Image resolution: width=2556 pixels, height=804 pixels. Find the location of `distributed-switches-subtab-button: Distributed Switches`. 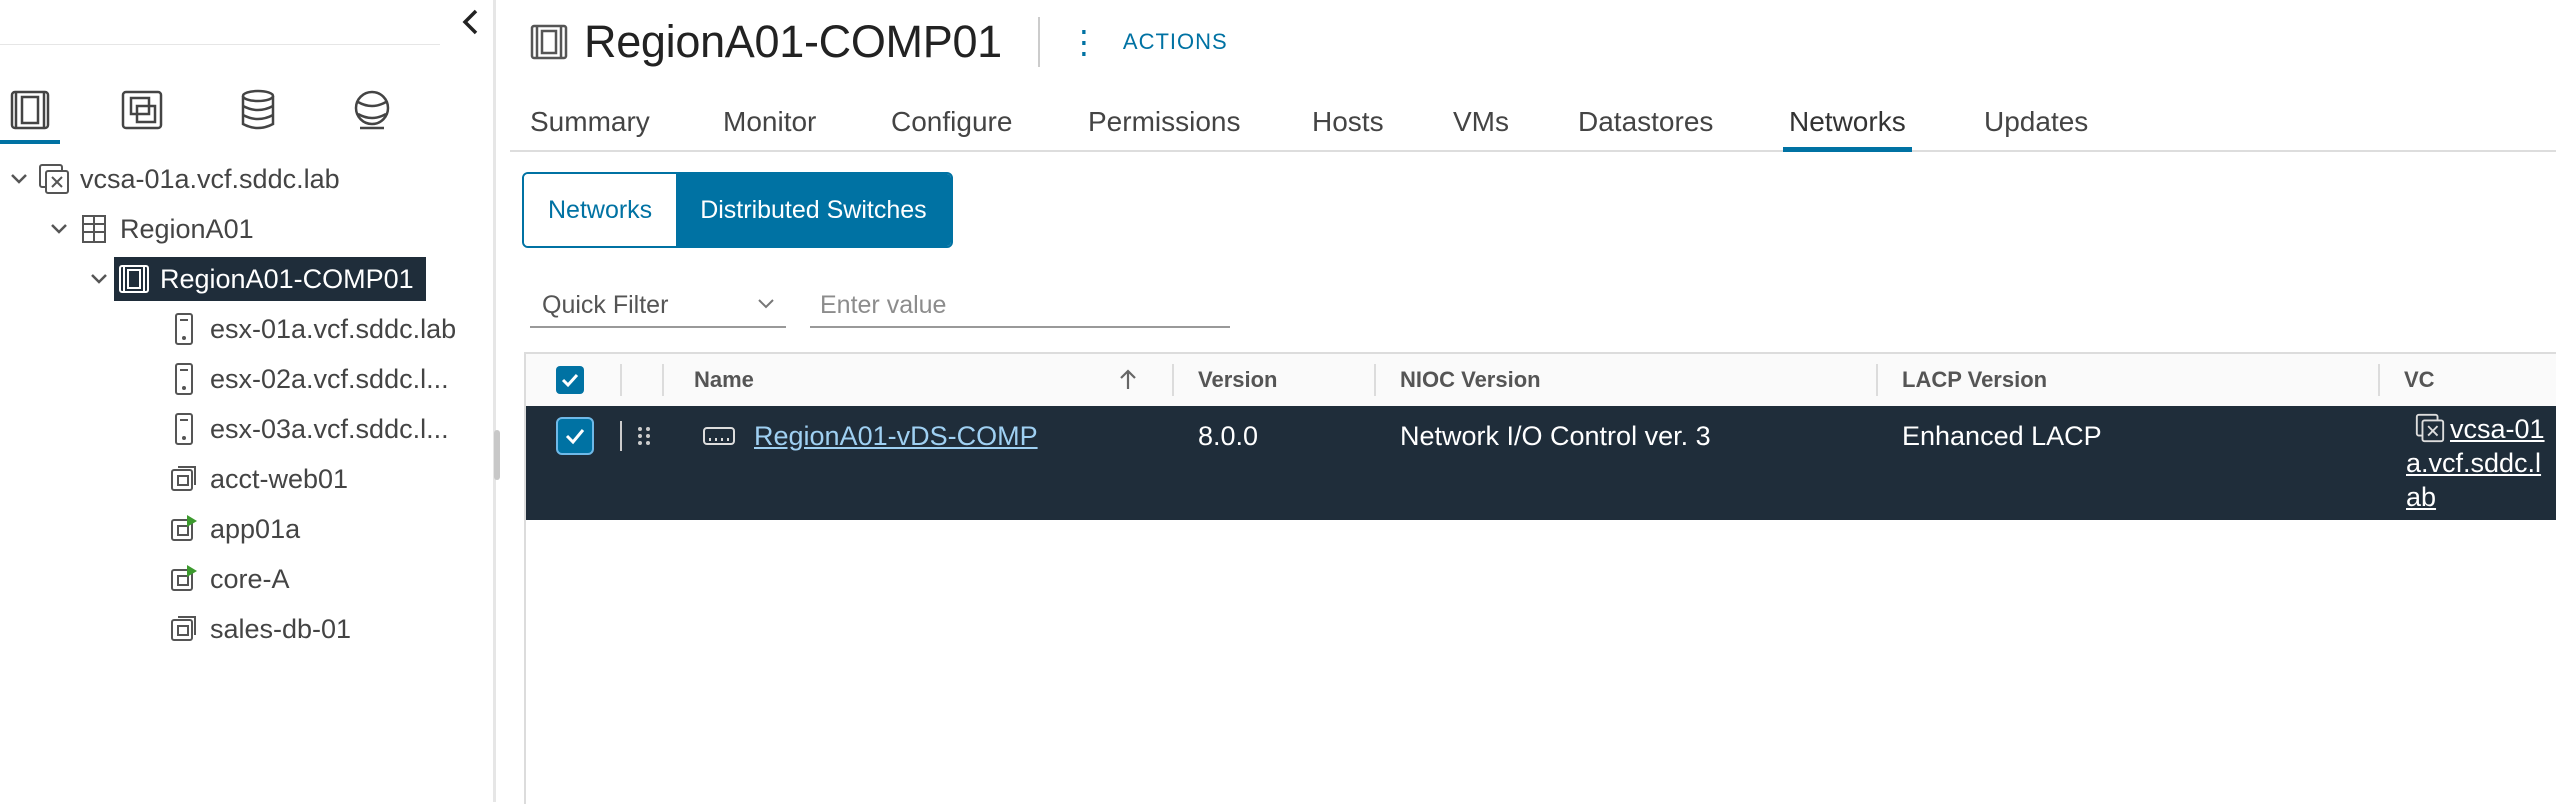

distributed-switches-subtab-button: Distributed Switches is located at coordinates (813, 210).